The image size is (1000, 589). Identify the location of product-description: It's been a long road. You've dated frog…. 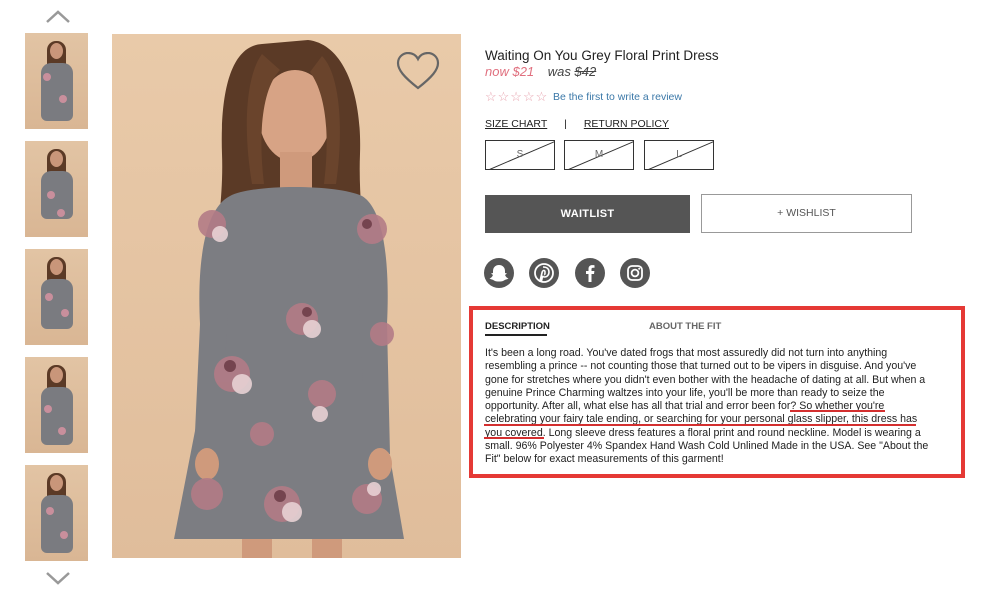
(707, 406).